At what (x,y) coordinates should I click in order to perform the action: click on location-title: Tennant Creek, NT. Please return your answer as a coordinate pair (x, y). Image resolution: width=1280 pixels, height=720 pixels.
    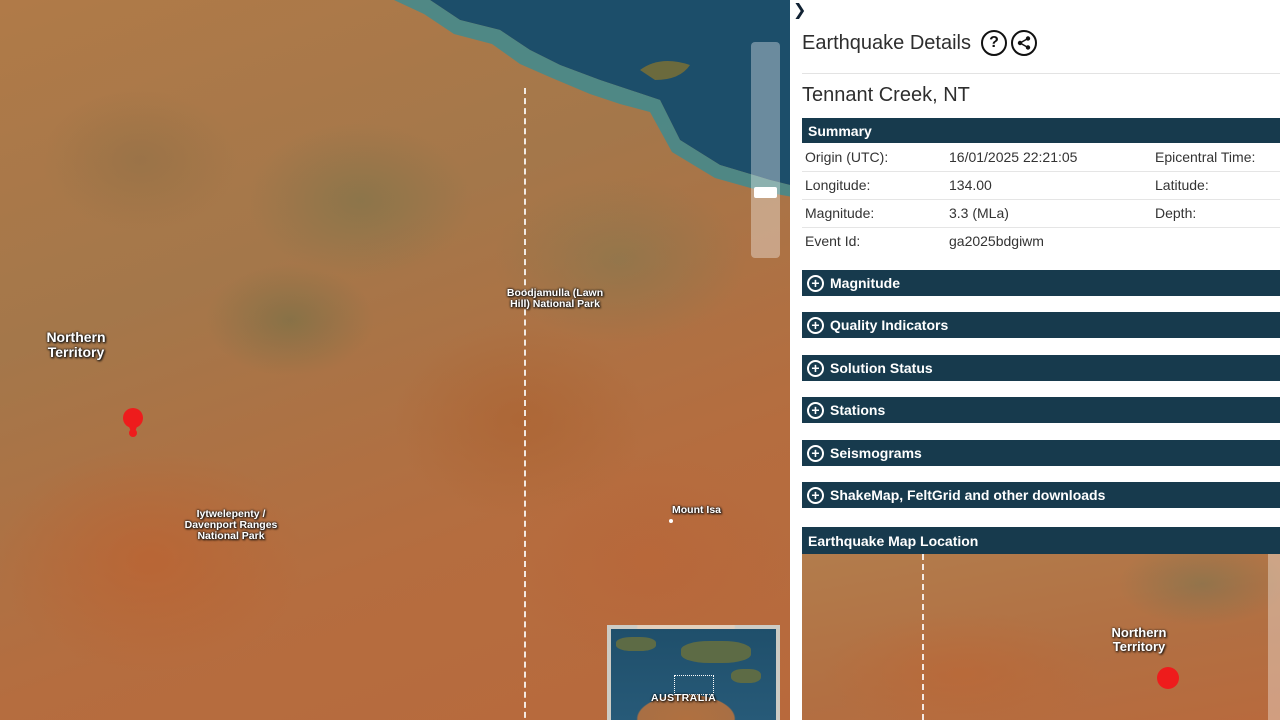
    Looking at the image, I should click on (886, 95).